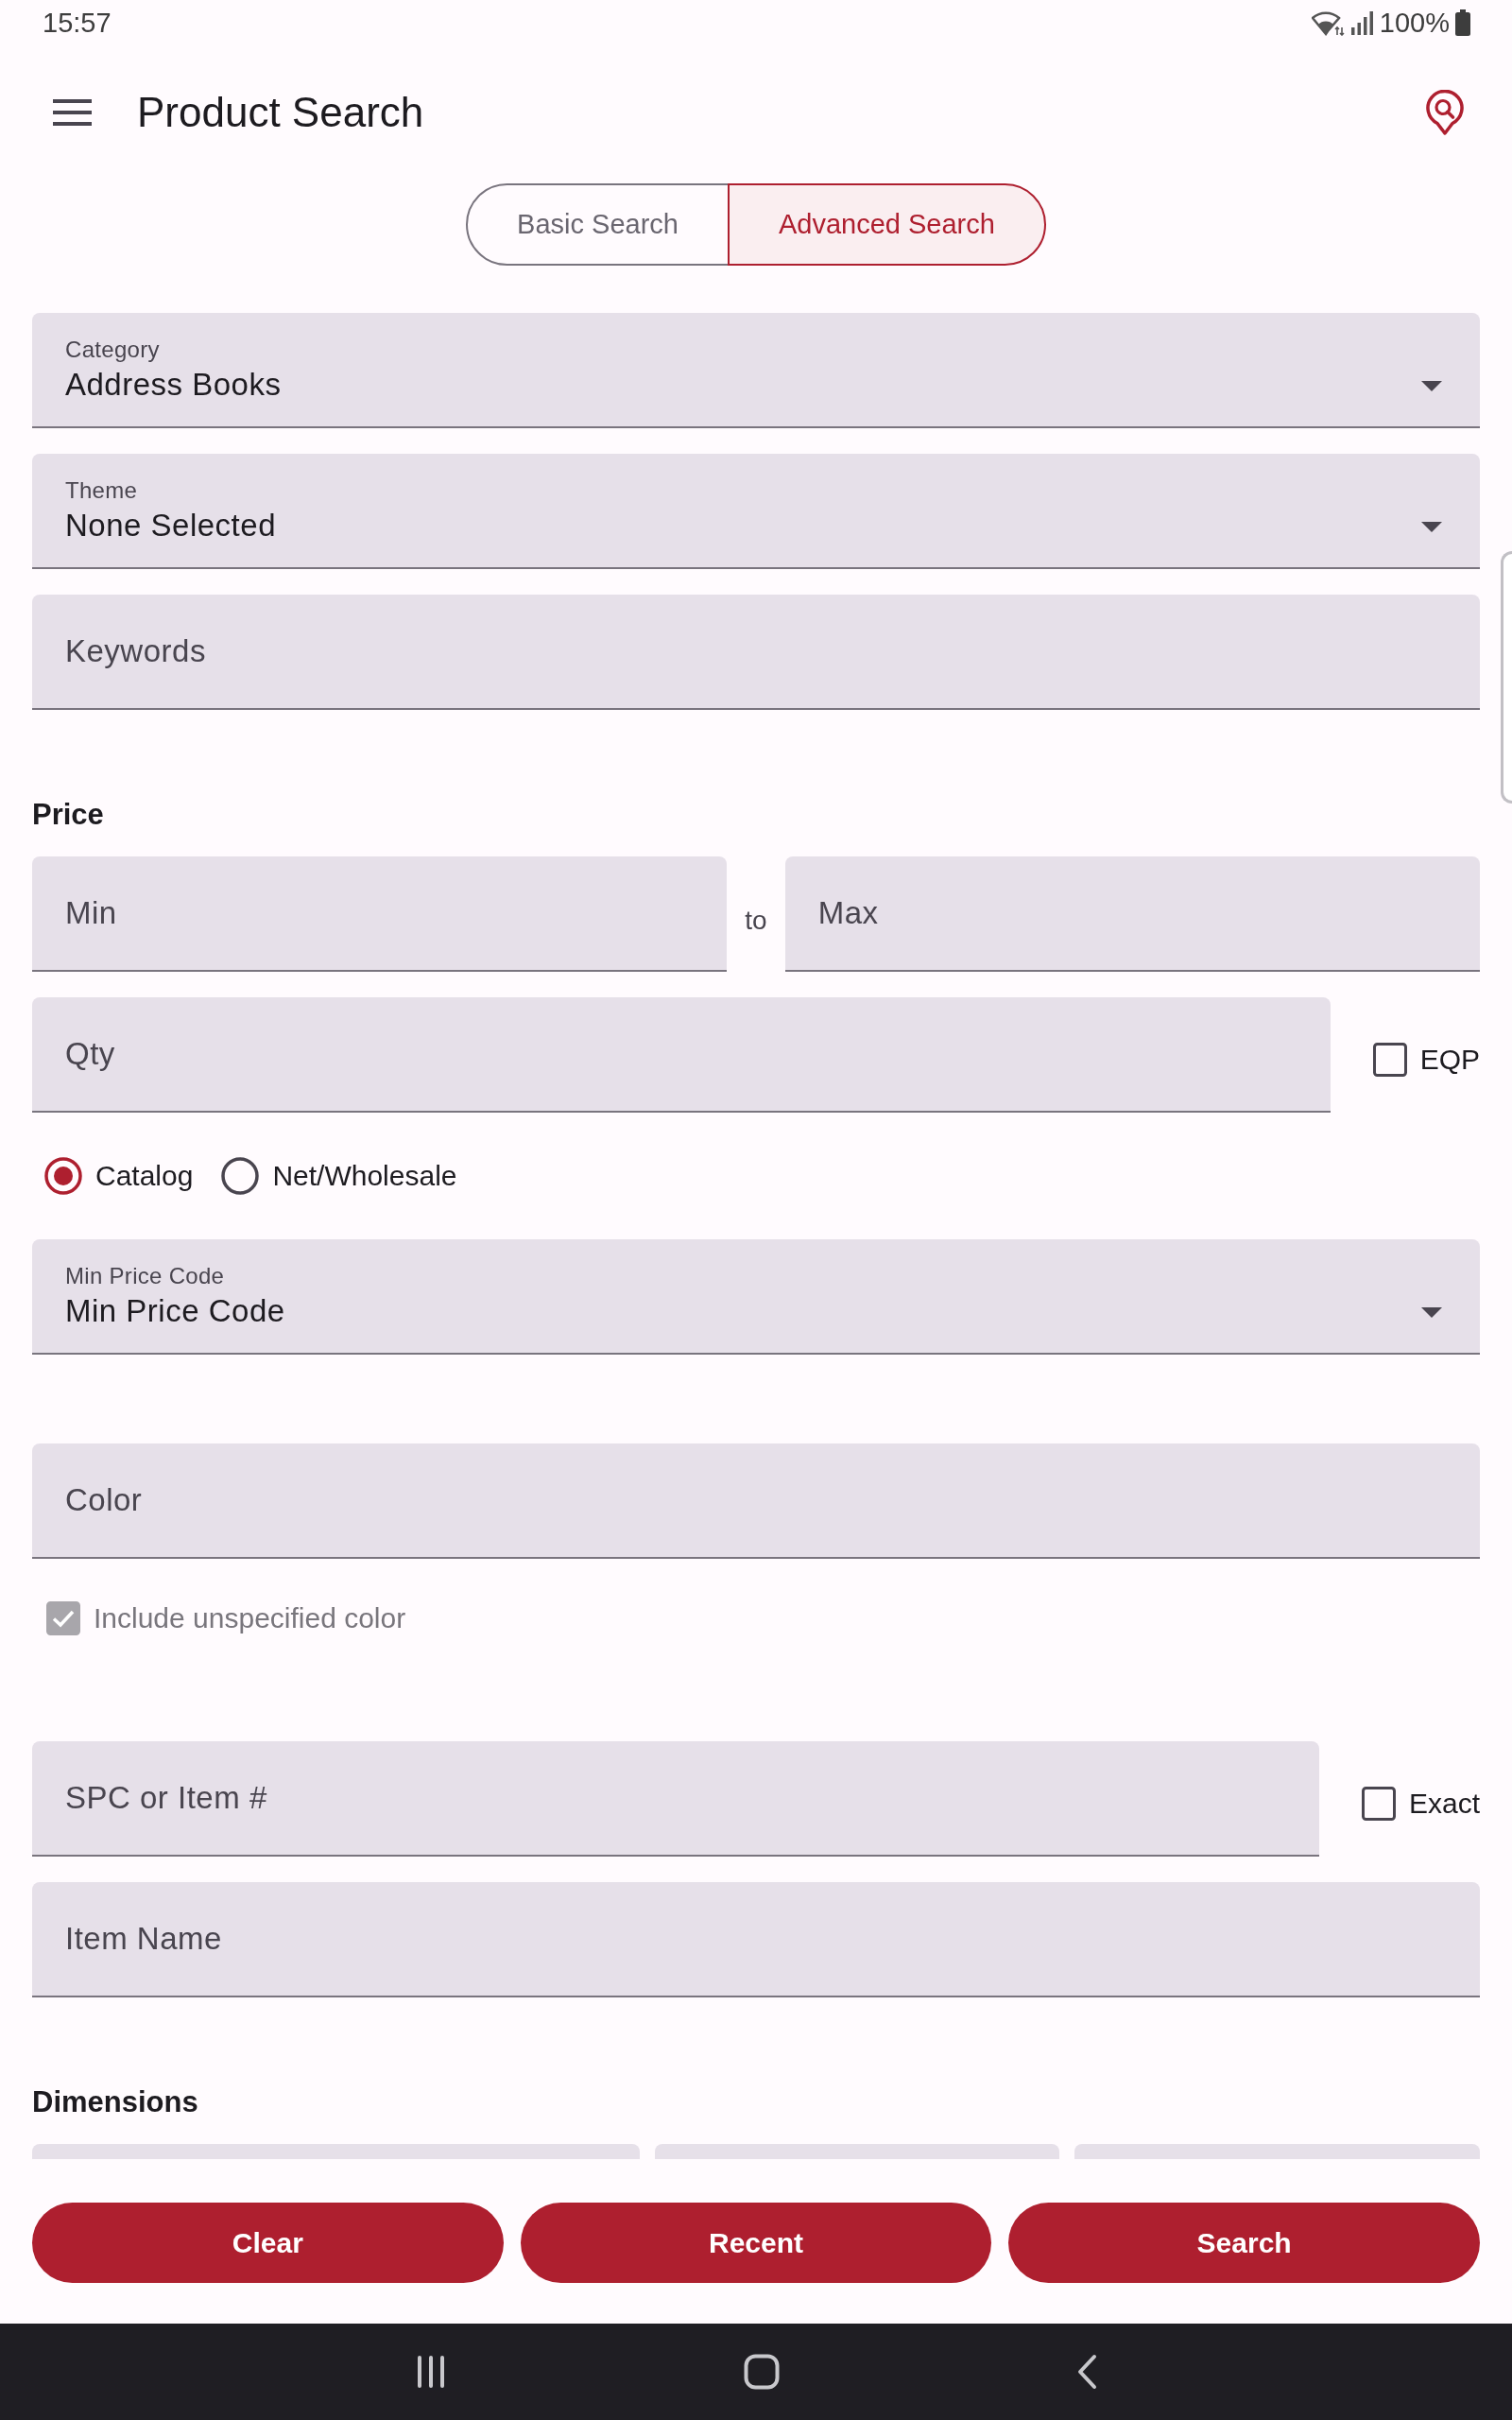  What do you see at coordinates (756, 370) in the screenshot?
I see `dropdown-field: Category Address Books` at bounding box center [756, 370].